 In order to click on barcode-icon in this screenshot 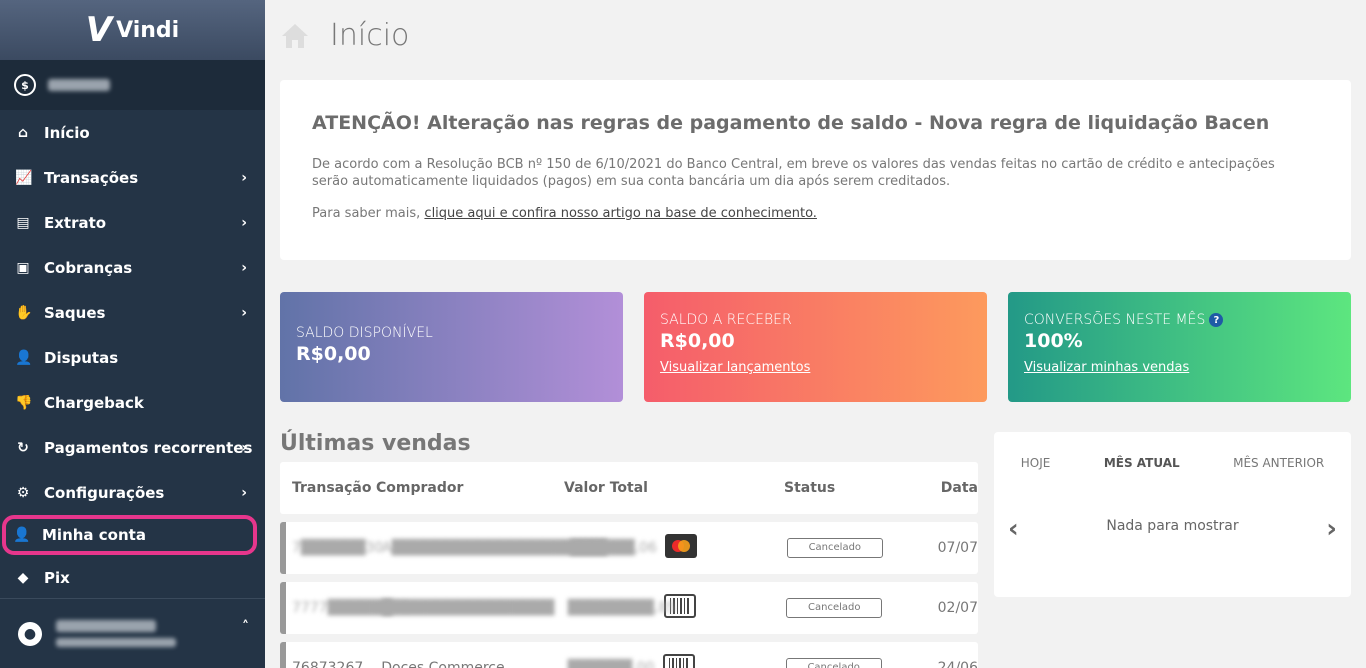, I will do `click(678, 661)`.